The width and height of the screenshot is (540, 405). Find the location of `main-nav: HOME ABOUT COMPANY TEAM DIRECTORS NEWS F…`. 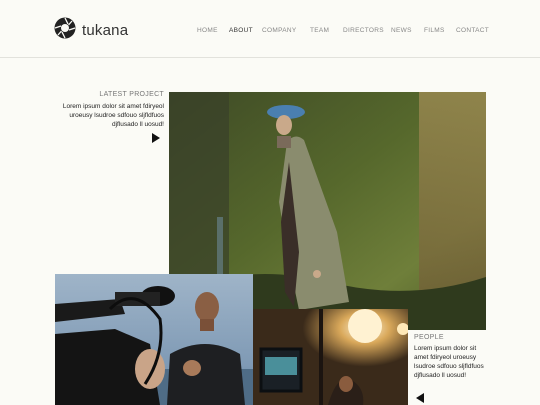

main-nav: HOME ABOUT COMPANY TEAM DIRECTORS NEWS F… is located at coordinates (270, 33).